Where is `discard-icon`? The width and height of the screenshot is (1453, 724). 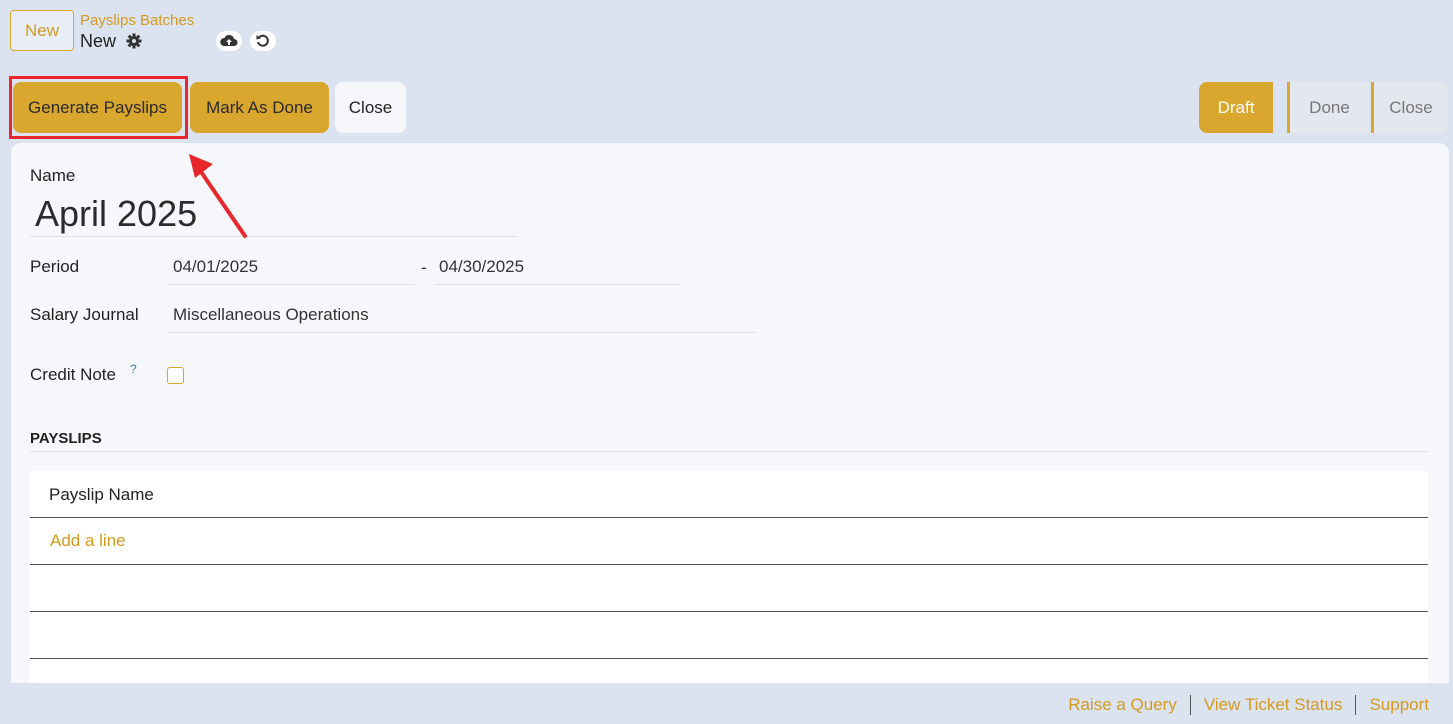 discard-icon is located at coordinates (263, 41).